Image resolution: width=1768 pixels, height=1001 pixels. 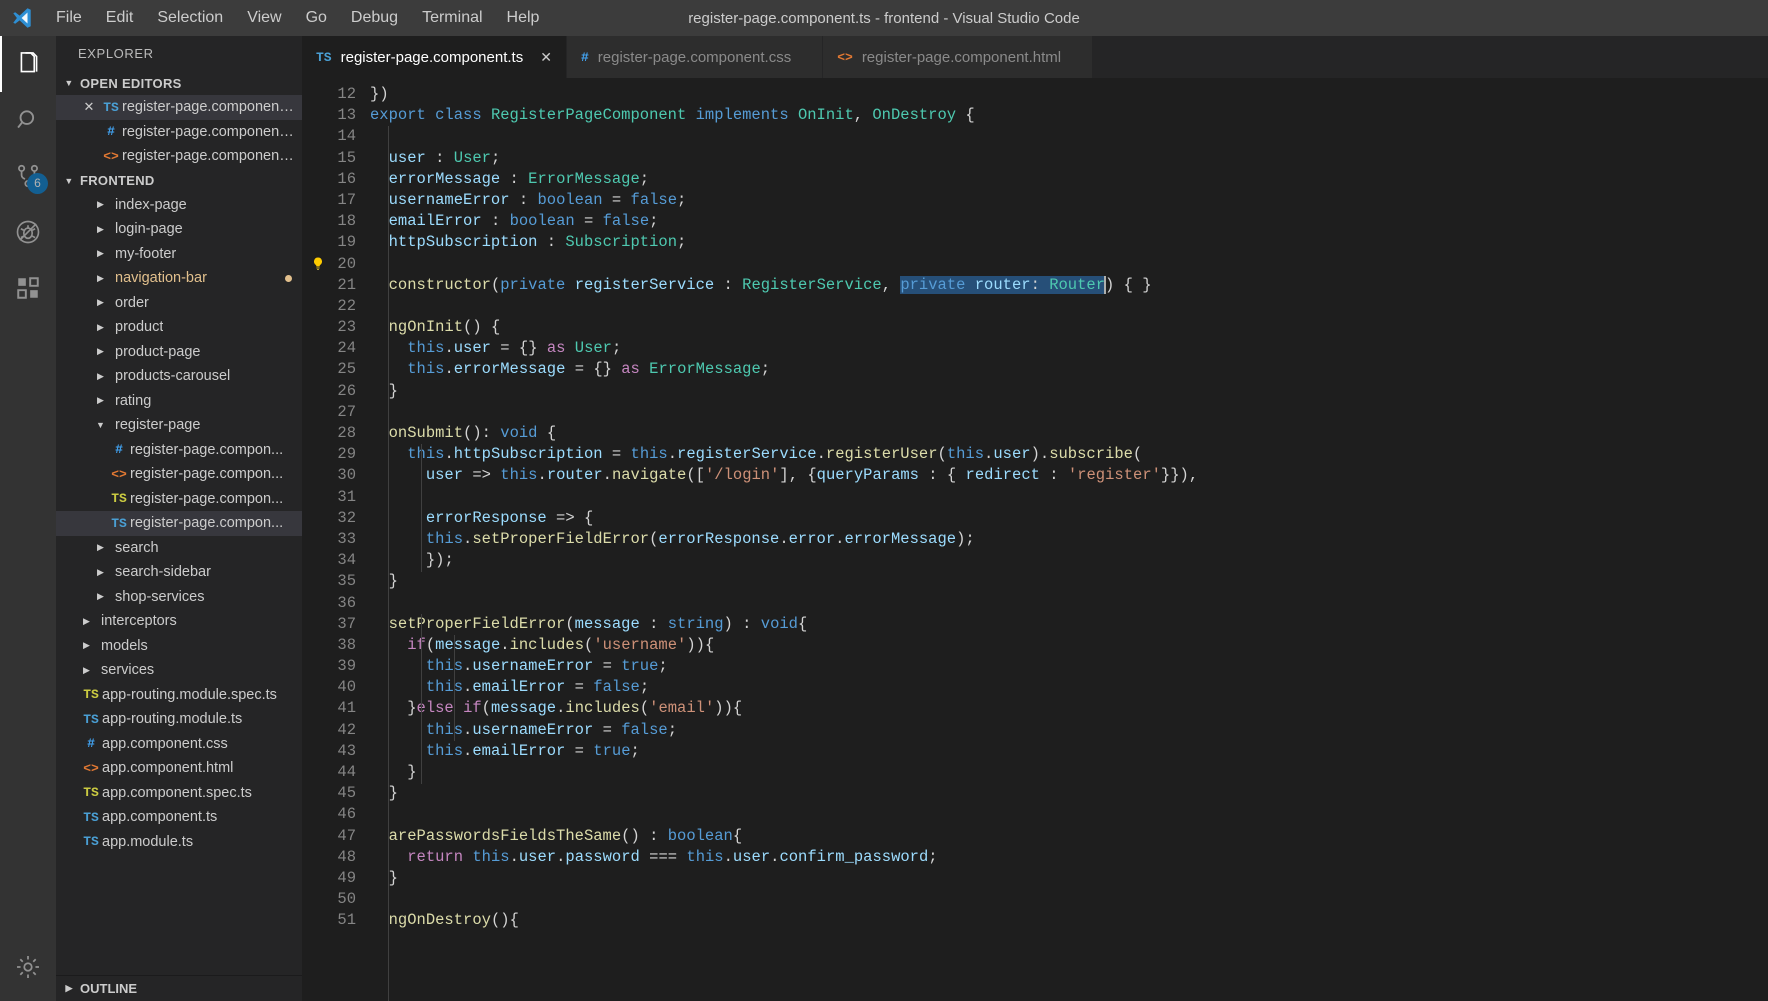 I want to click on tree-file-app.component.html: <> app.component.html, so click(x=179, y=768).